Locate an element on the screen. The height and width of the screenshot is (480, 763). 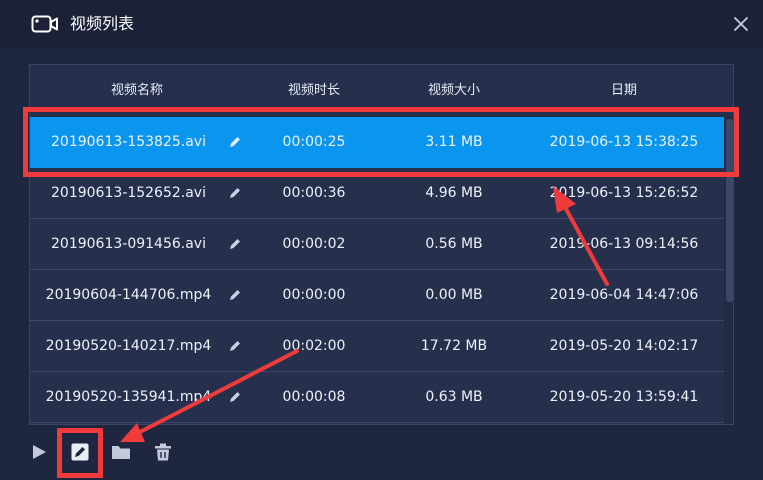
table-header: 视频名称 视频时长 视频大小 日期 is located at coordinates (381, 91).